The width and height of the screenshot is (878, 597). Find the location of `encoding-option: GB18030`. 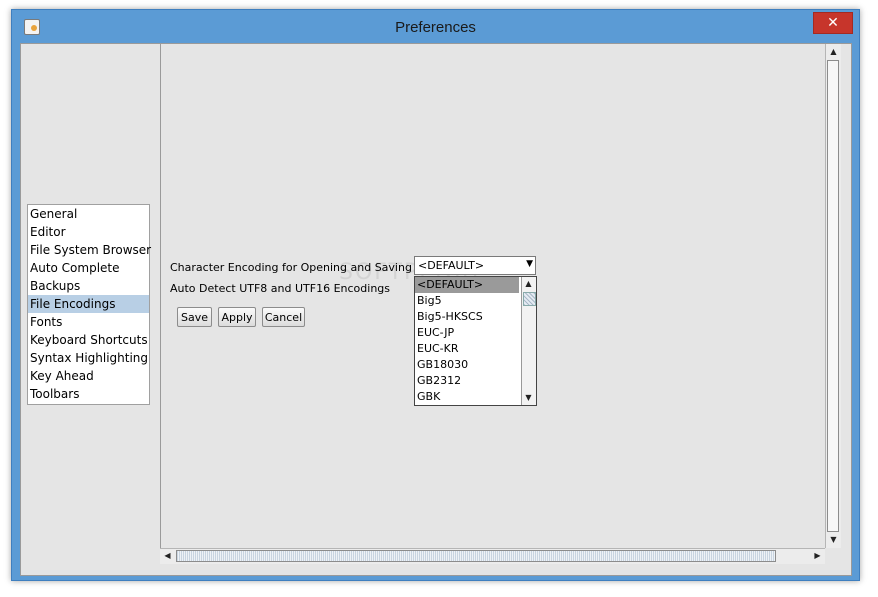

encoding-option: GB18030 is located at coordinates (467, 365).